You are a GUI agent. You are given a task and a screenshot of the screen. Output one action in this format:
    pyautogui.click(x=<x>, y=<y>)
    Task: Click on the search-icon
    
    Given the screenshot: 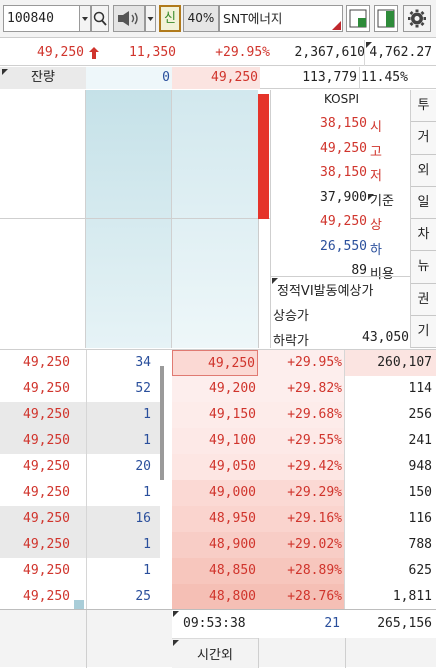 What is the action you would take?
    pyautogui.click(x=100, y=18)
    